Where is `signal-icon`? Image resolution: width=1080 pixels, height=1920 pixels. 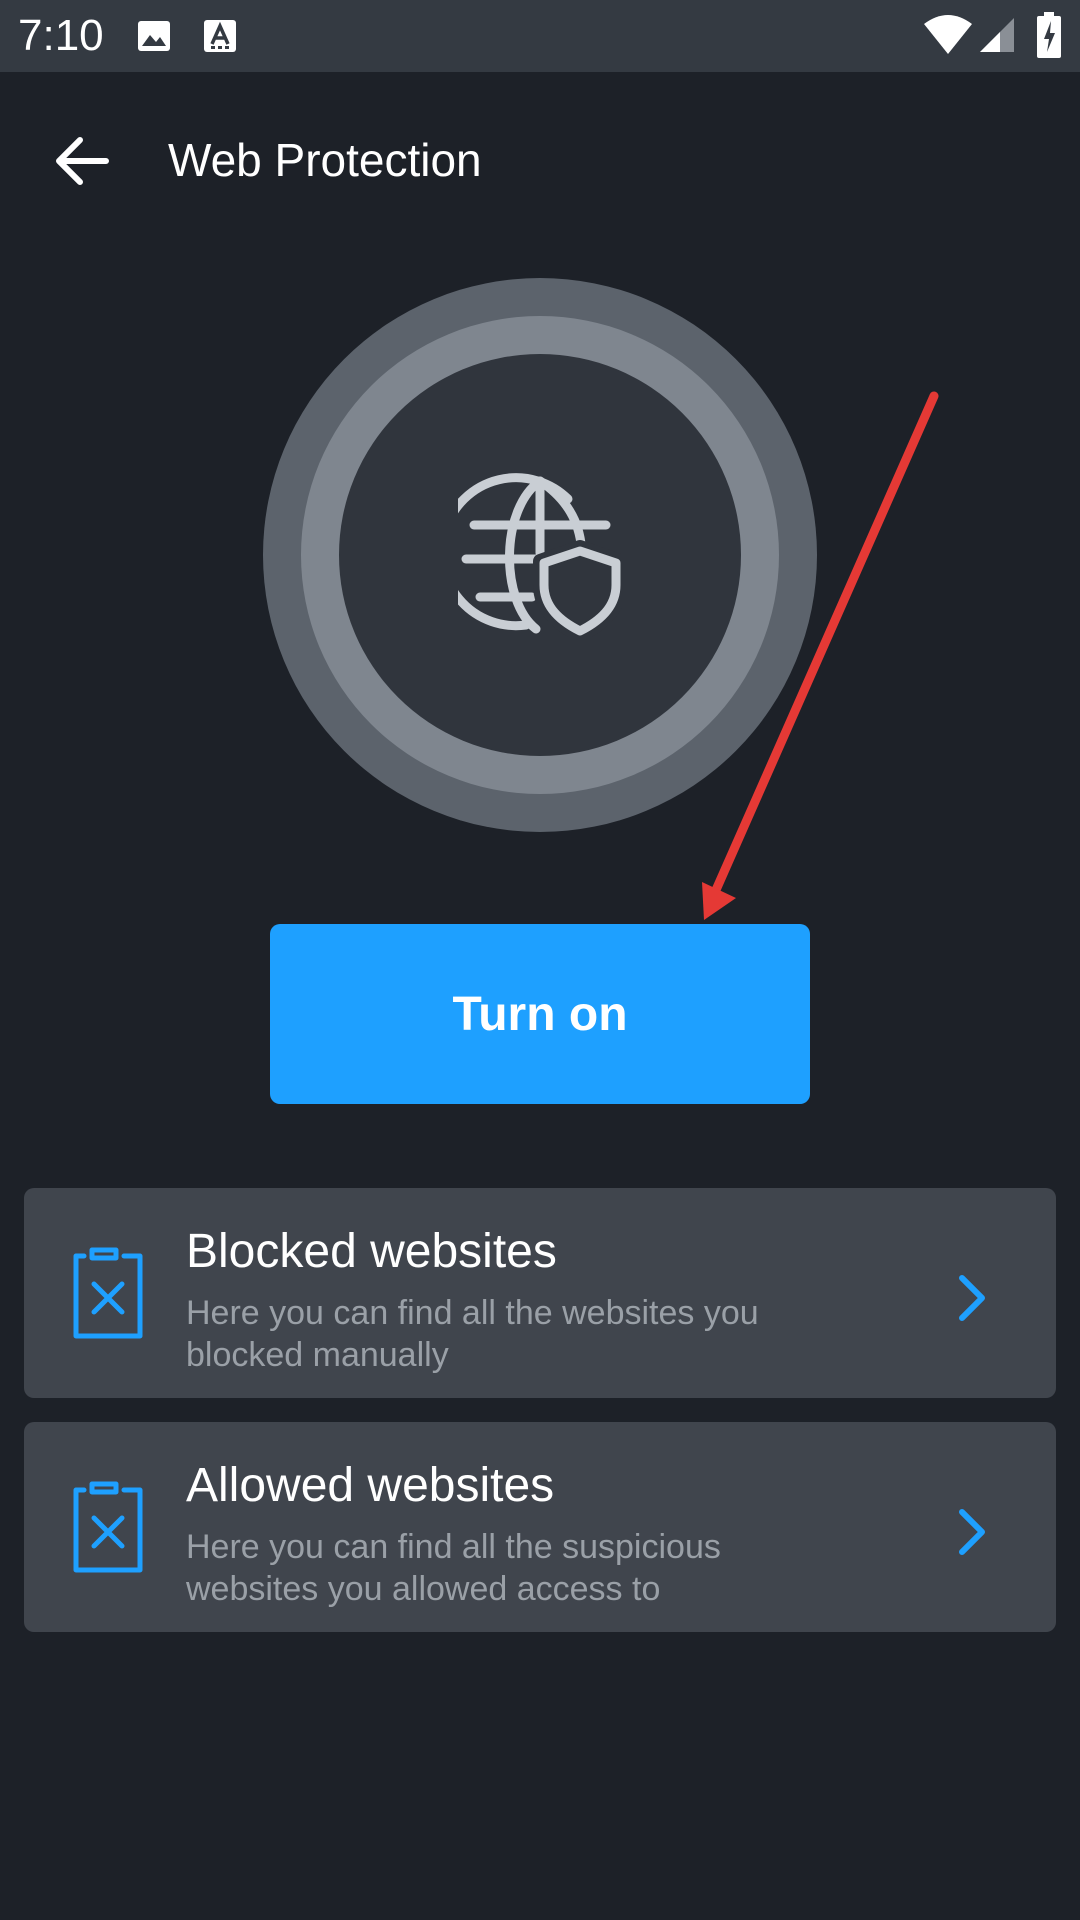 signal-icon is located at coordinates (997, 35).